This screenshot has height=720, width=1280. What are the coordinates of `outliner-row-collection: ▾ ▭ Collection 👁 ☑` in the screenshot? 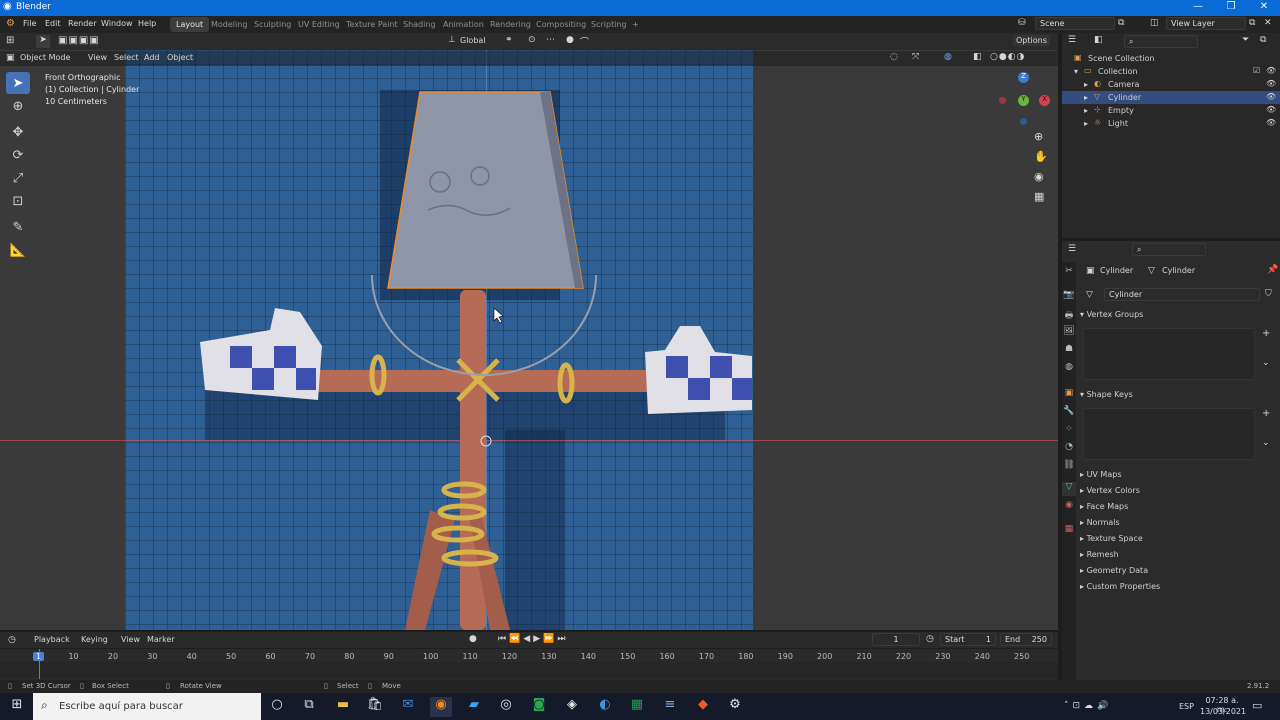 It's located at (1171, 71).